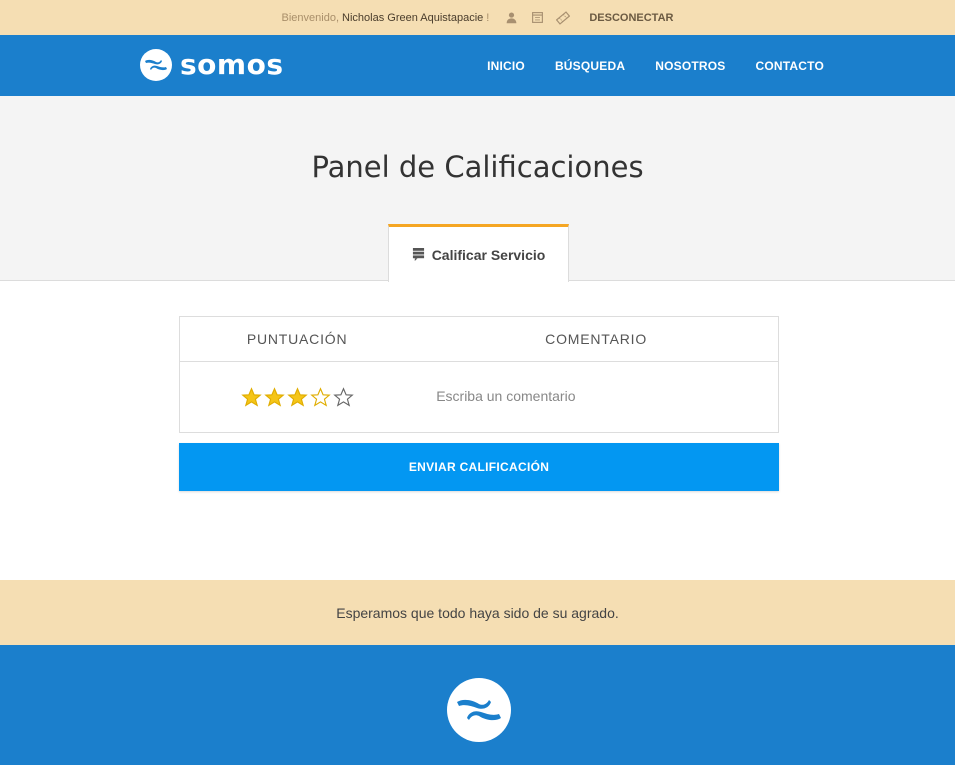 The height and width of the screenshot is (765, 955). I want to click on logo: somos, so click(211, 64).